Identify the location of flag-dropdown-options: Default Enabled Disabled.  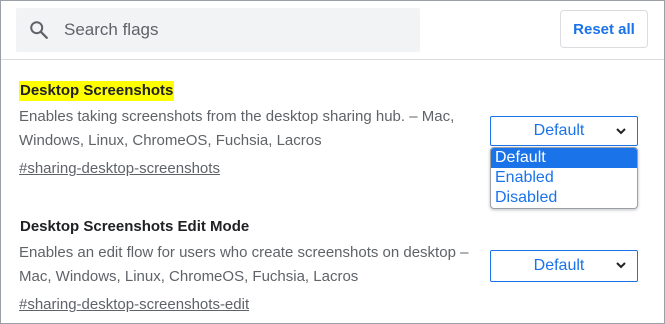
(564, 178).